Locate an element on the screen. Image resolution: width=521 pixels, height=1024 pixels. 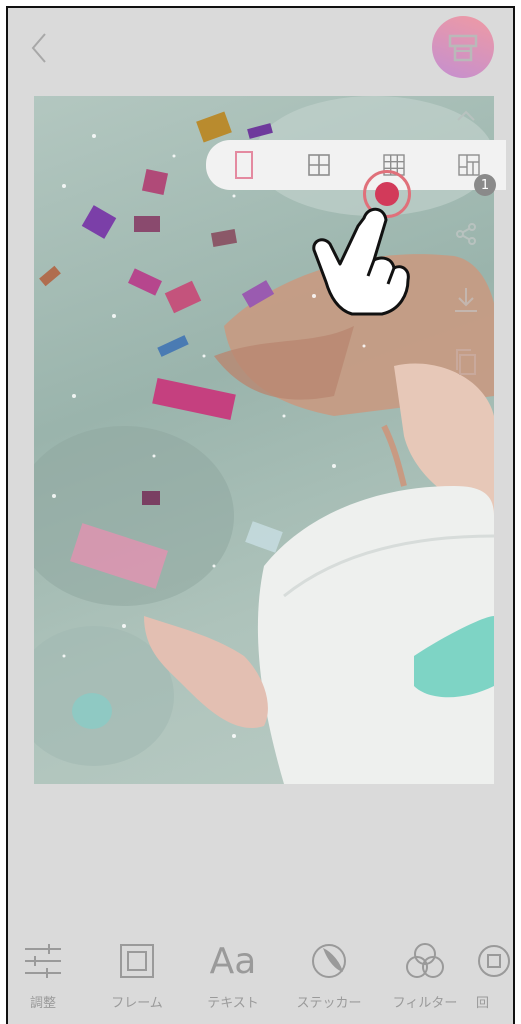
collapse-button is located at coordinates (466, 116).